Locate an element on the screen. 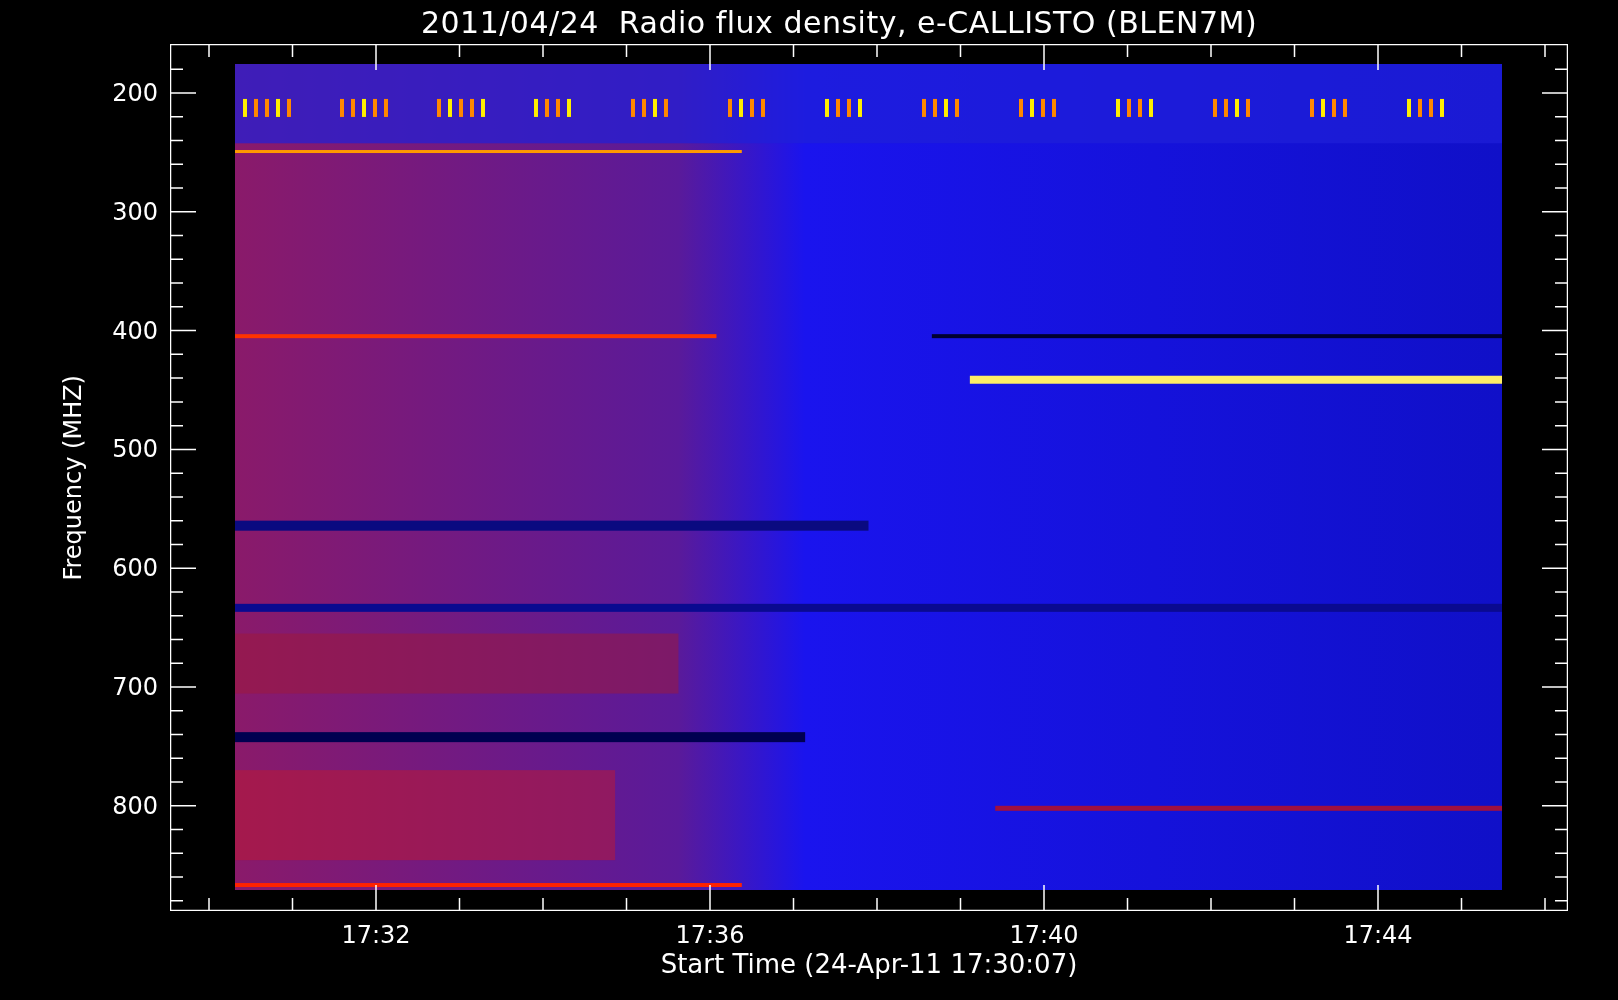 This screenshot has width=1618, height=1000. chart-title: 2011/04/24 Radio flux density, e-CALLISTO (BLEN7M) is located at coordinates (839, 22).